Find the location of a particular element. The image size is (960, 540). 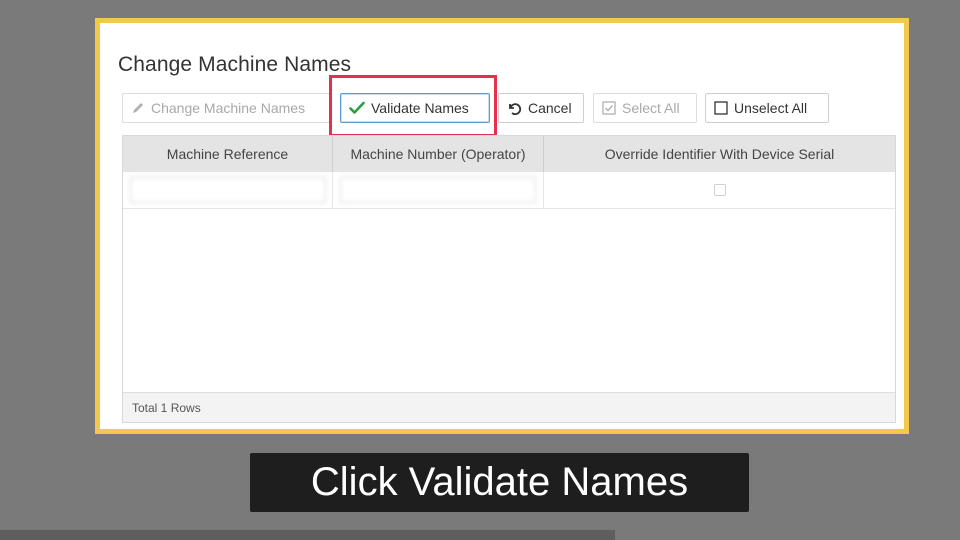

unselect-all-button: Unselect All is located at coordinates (767, 108).